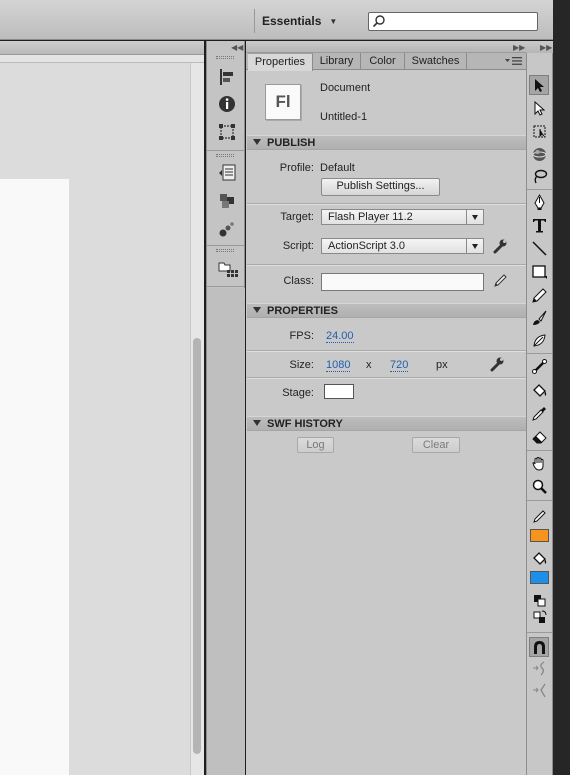  Describe the element at coordinates (227, 132) in the screenshot. I see `transform-icon` at that location.